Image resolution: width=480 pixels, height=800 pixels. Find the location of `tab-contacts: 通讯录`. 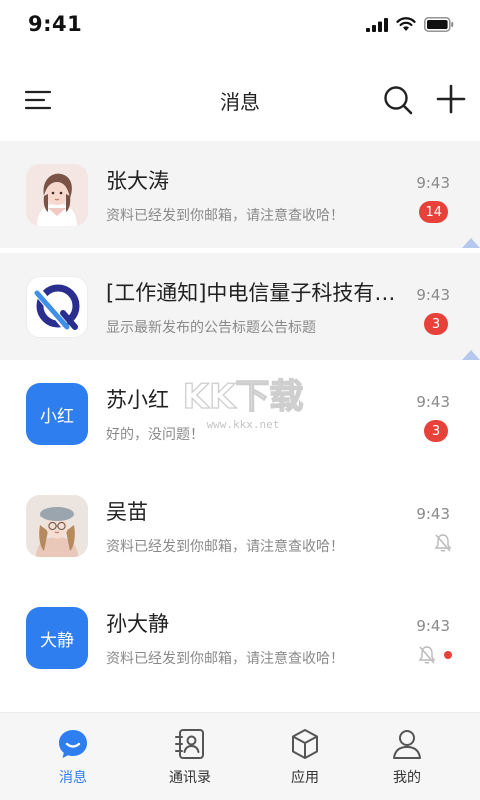

tab-contacts: 通讯录 is located at coordinates (190, 756).